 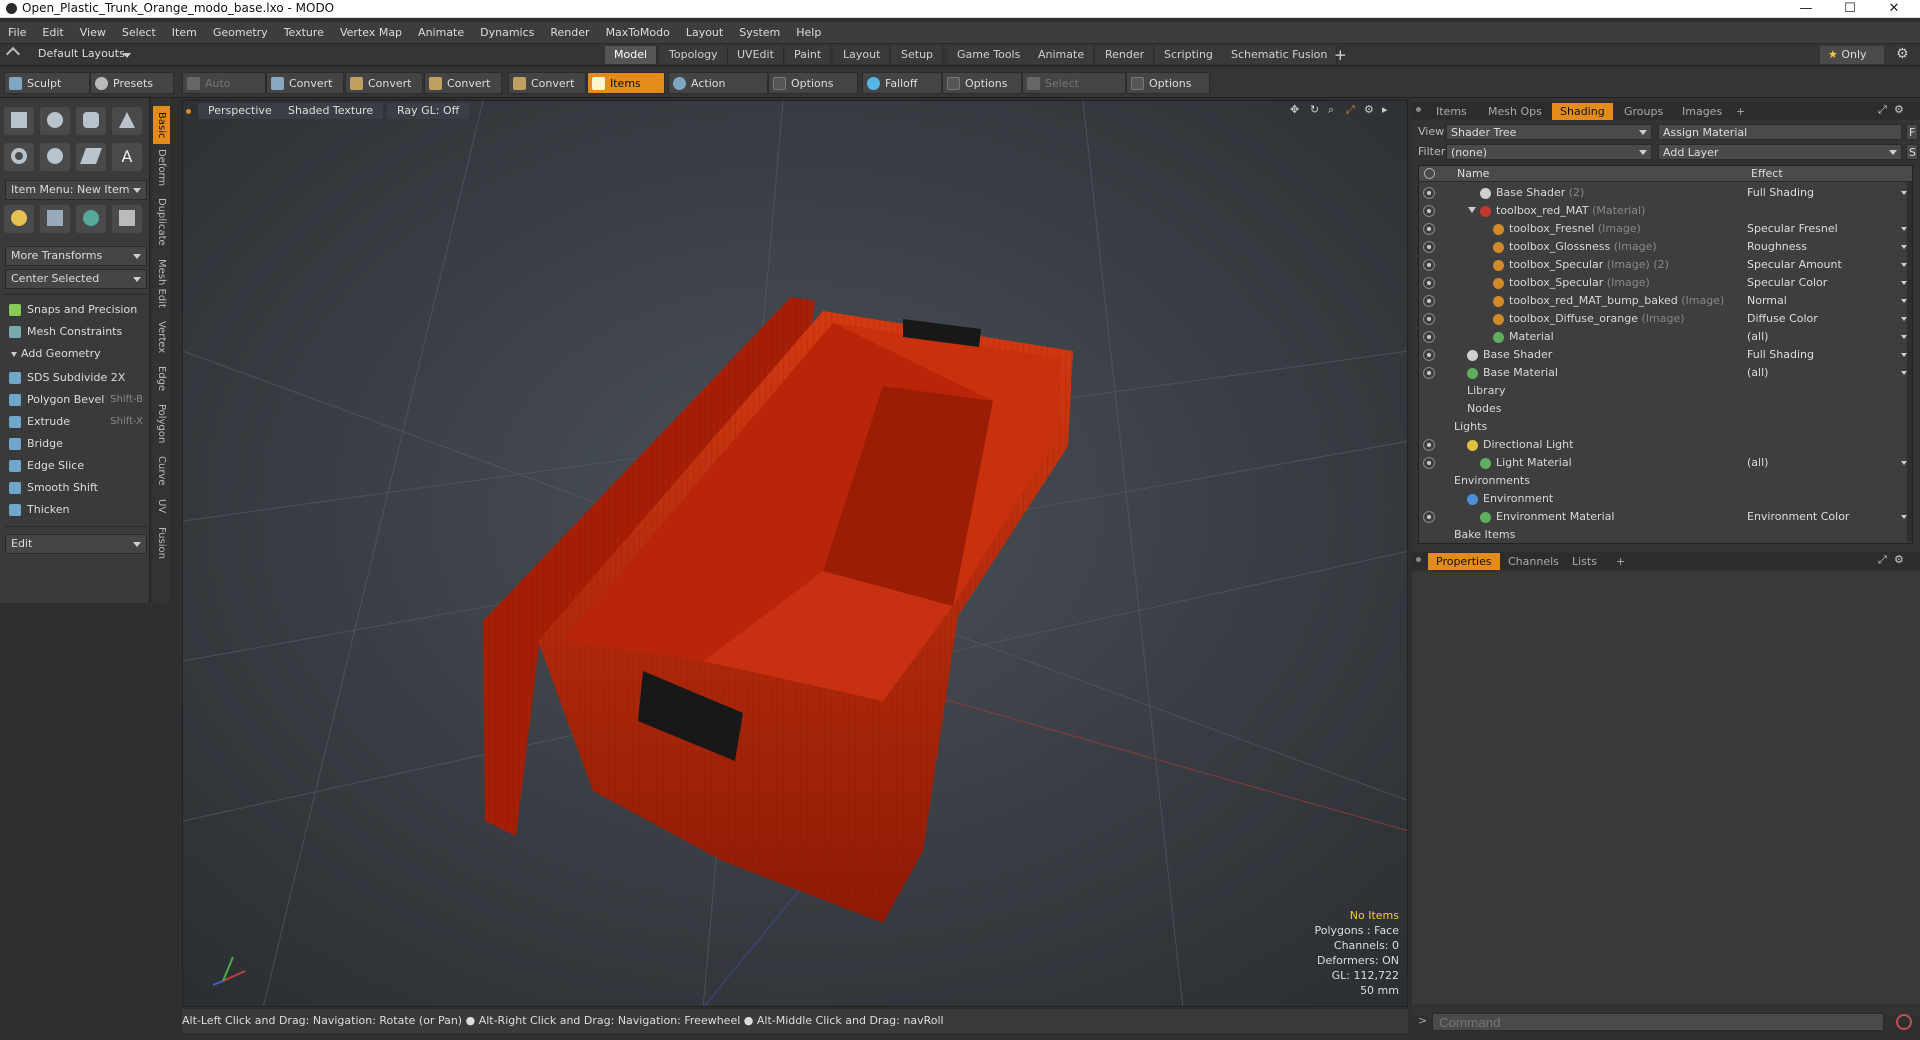 What do you see at coordinates (1828, 283) in the screenshot?
I see `effect-cell: Specular Color` at bounding box center [1828, 283].